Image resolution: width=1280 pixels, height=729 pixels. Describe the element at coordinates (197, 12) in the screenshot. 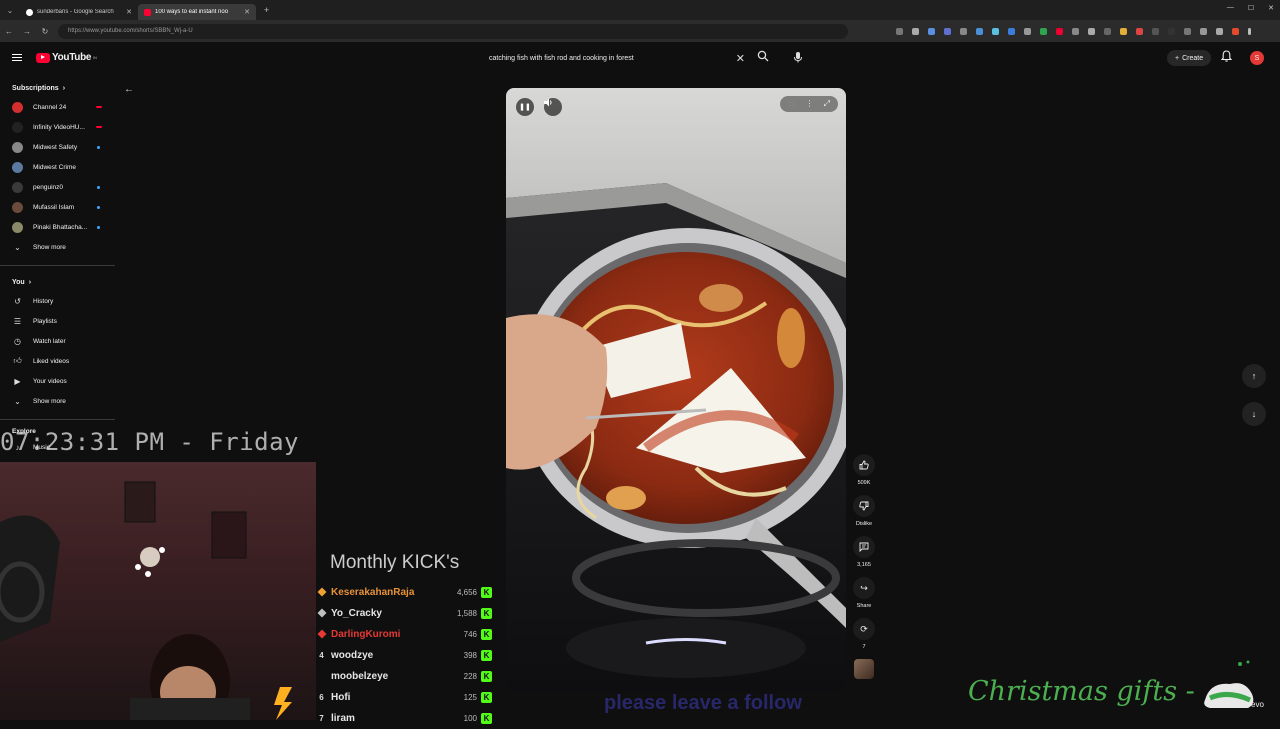

I see `browser-tab-active: 100 ways to eat instant noo ✕` at that location.